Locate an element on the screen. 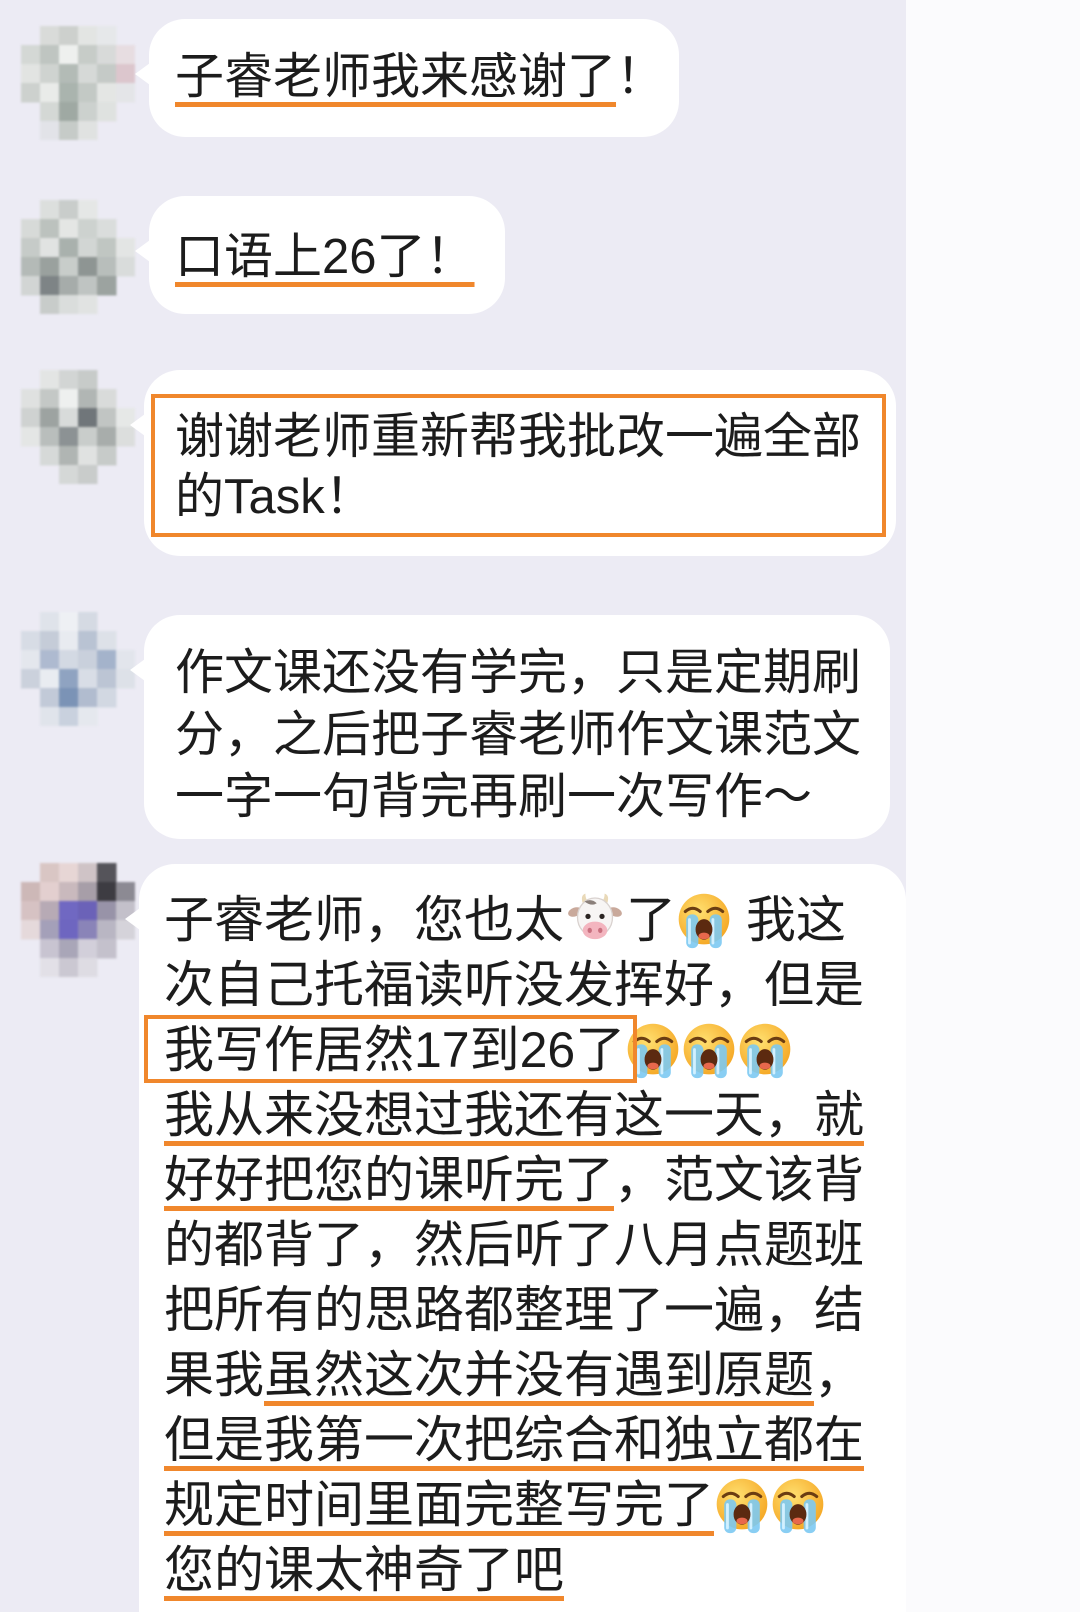 The image size is (1080, 1612). boxed-text: 我写作居然17到26了 is located at coordinates (395, 1050).